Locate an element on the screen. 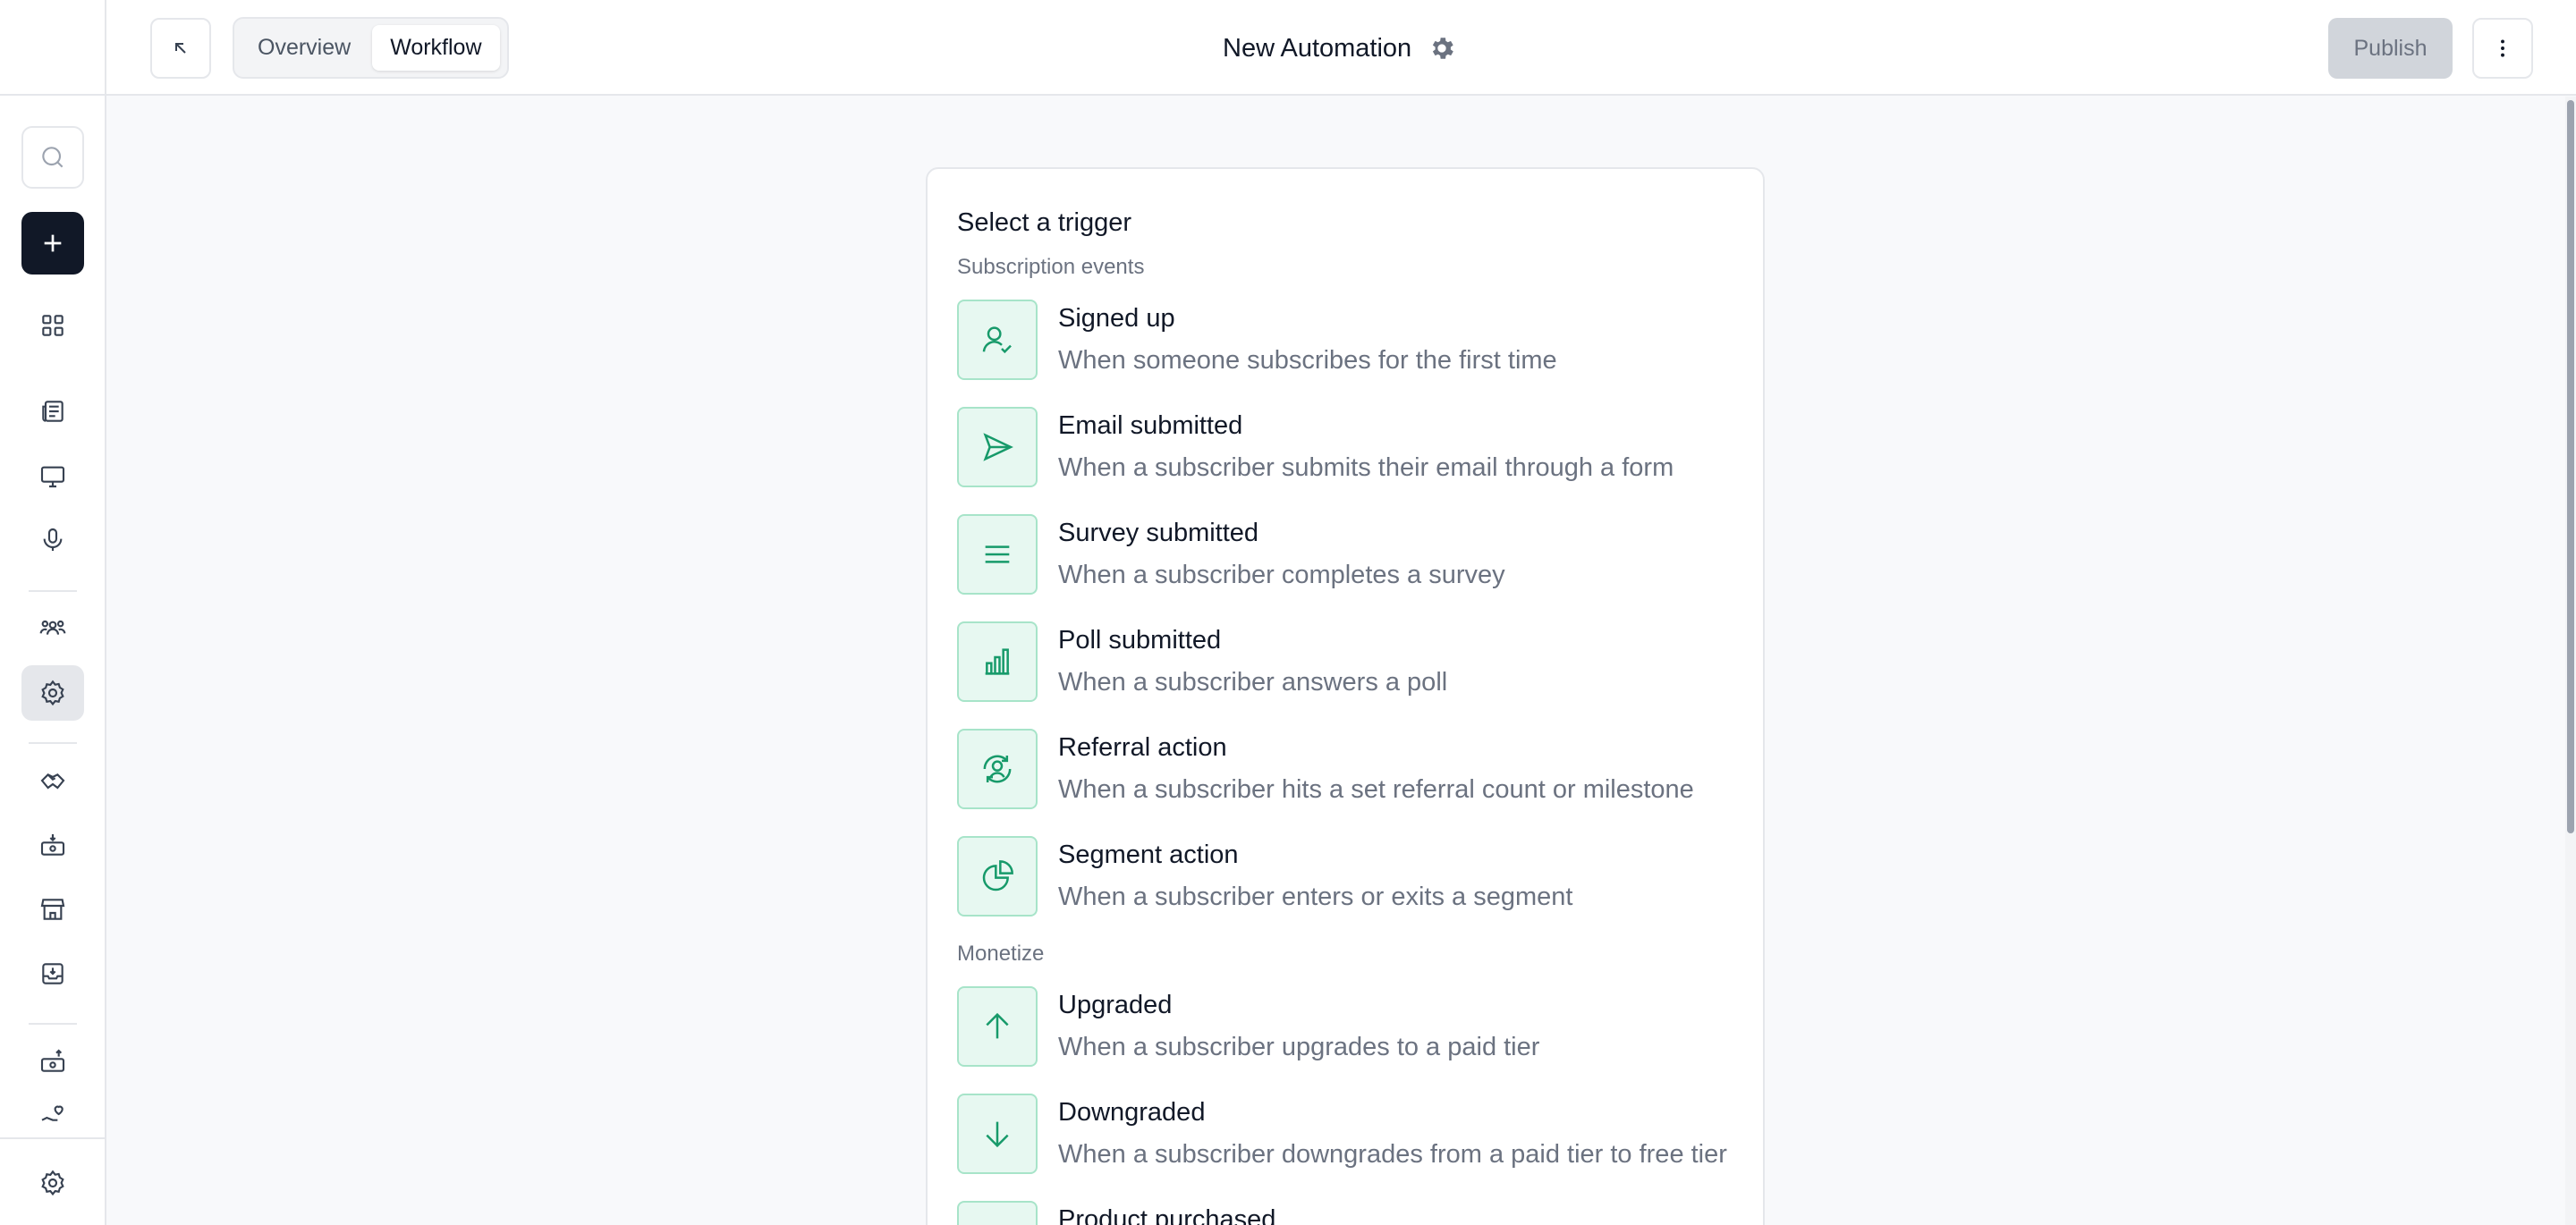  arrow-up-left-icon is located at coordinates (180, 49).